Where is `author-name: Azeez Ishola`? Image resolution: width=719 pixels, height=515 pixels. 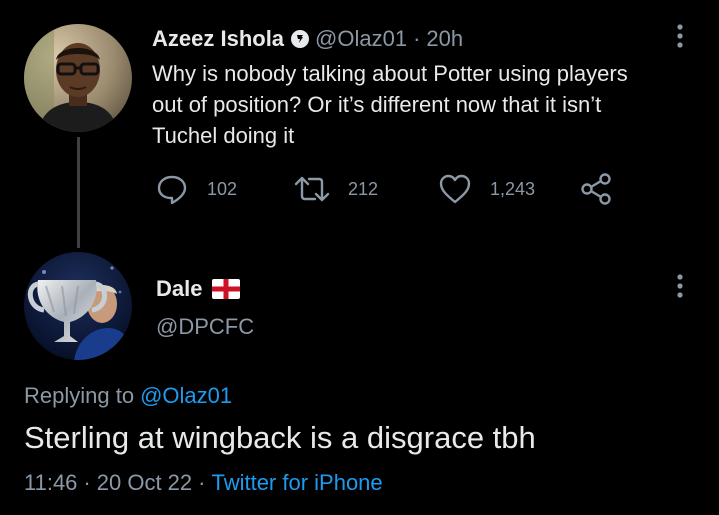
author-name: Azeez Ishola is located at coordinates (218, 39).